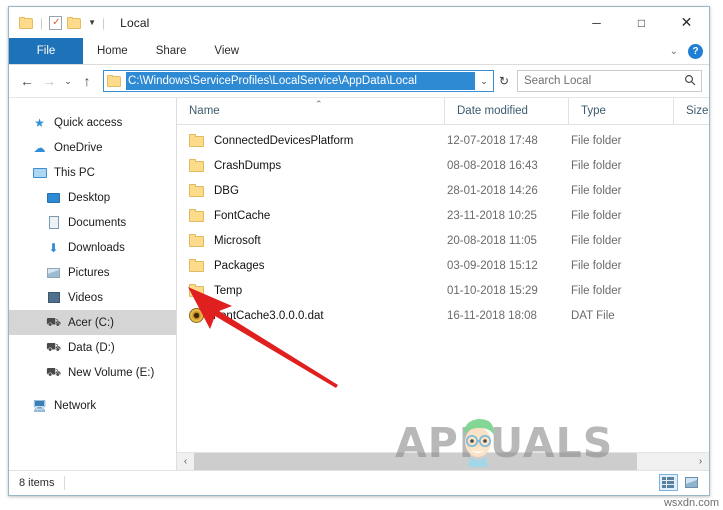  I want to click on sort-ascending-icon: ⌃, so click(319, 104).